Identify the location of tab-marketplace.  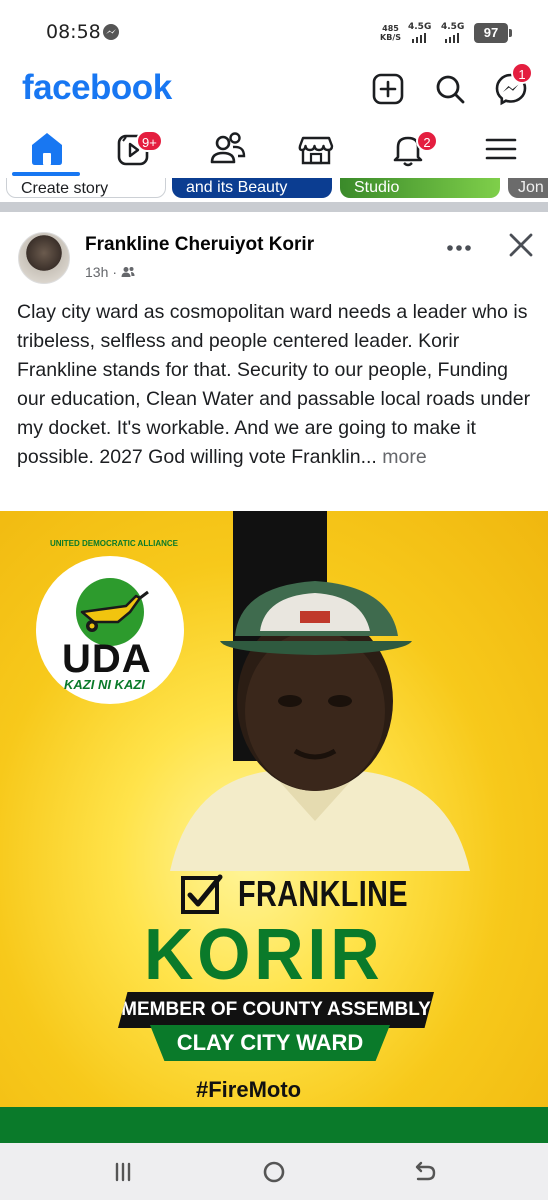
(316, 148).